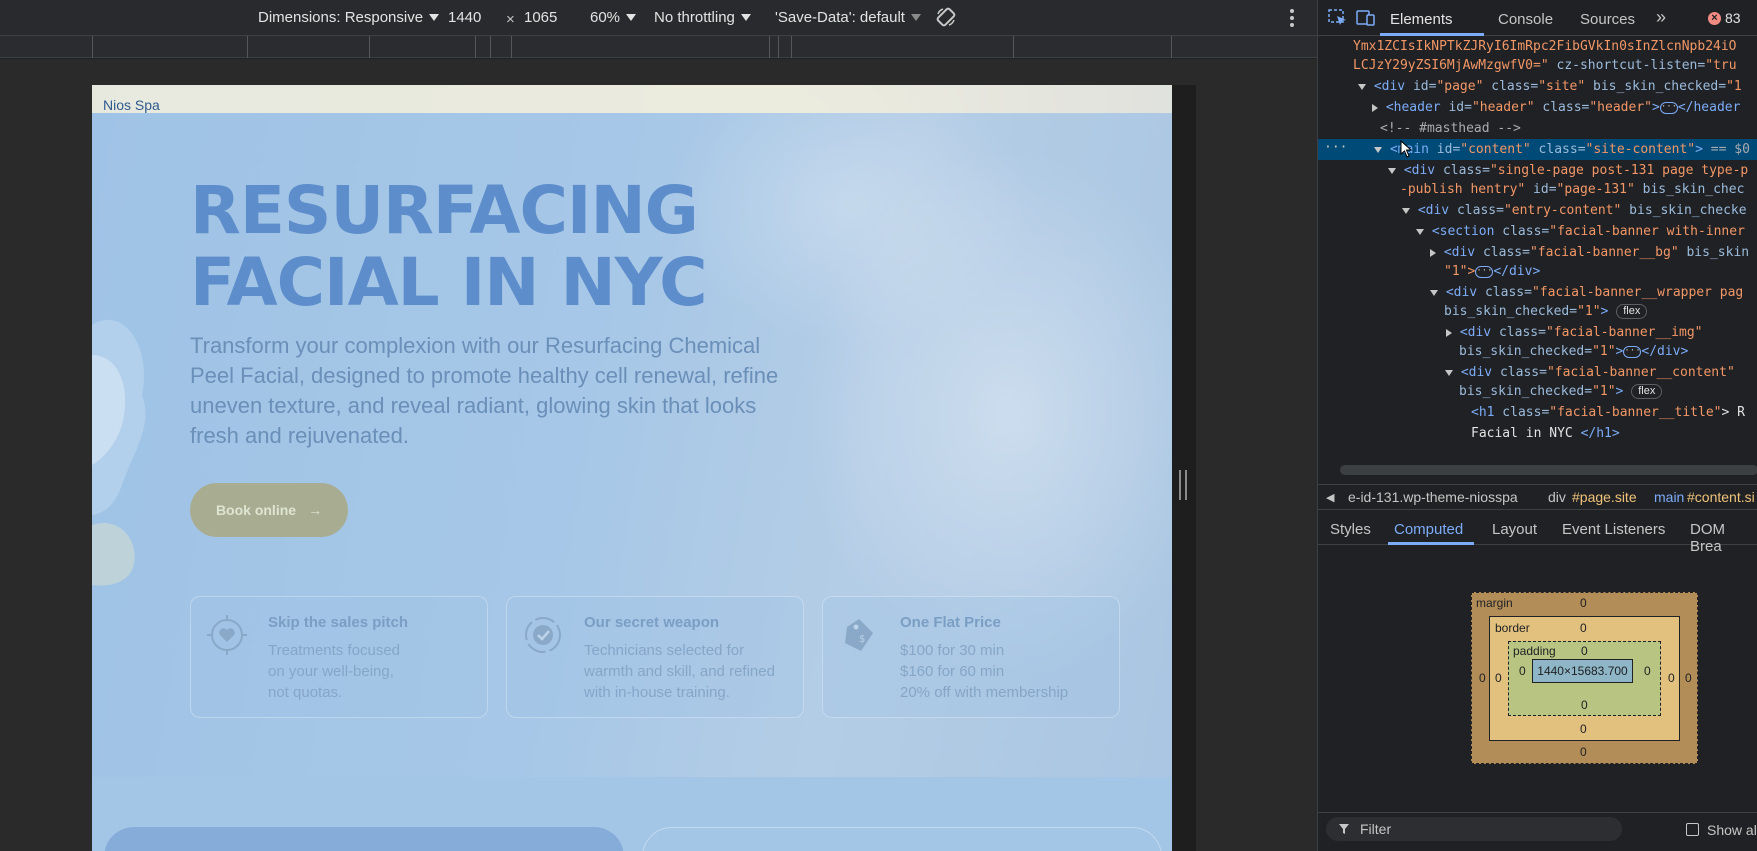 The image size is (1757, 851). What do you see at coordinates (1661, 17) in the screenshot?
I see `more-tabs-icon: »` at bounding box center [1661, 17].